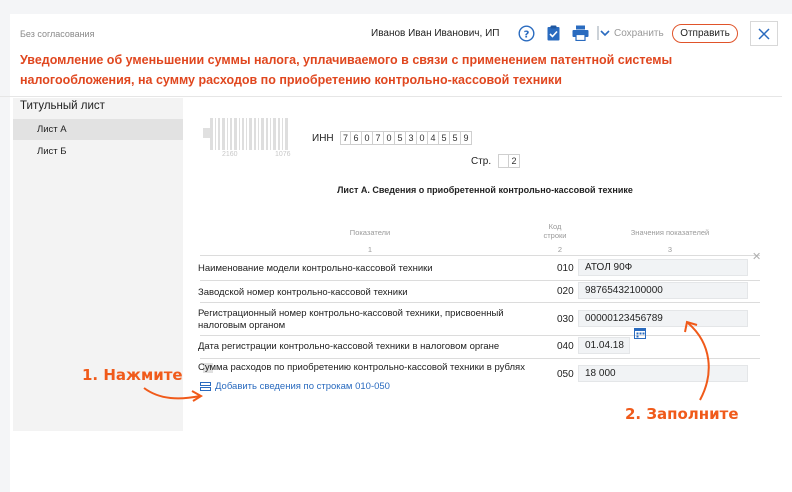  I want to click on barcode-number: 1076, so click(283, 154).